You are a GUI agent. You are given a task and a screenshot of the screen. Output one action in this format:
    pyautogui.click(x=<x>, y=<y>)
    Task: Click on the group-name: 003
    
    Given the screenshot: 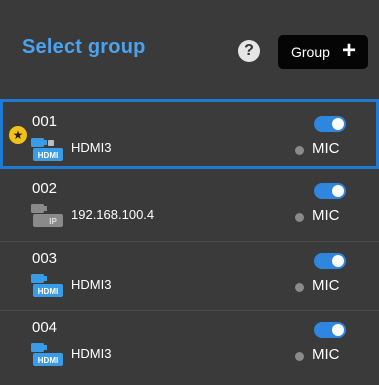 What is the action you would take?
    pyautogui.click(x=45, y=258)
    